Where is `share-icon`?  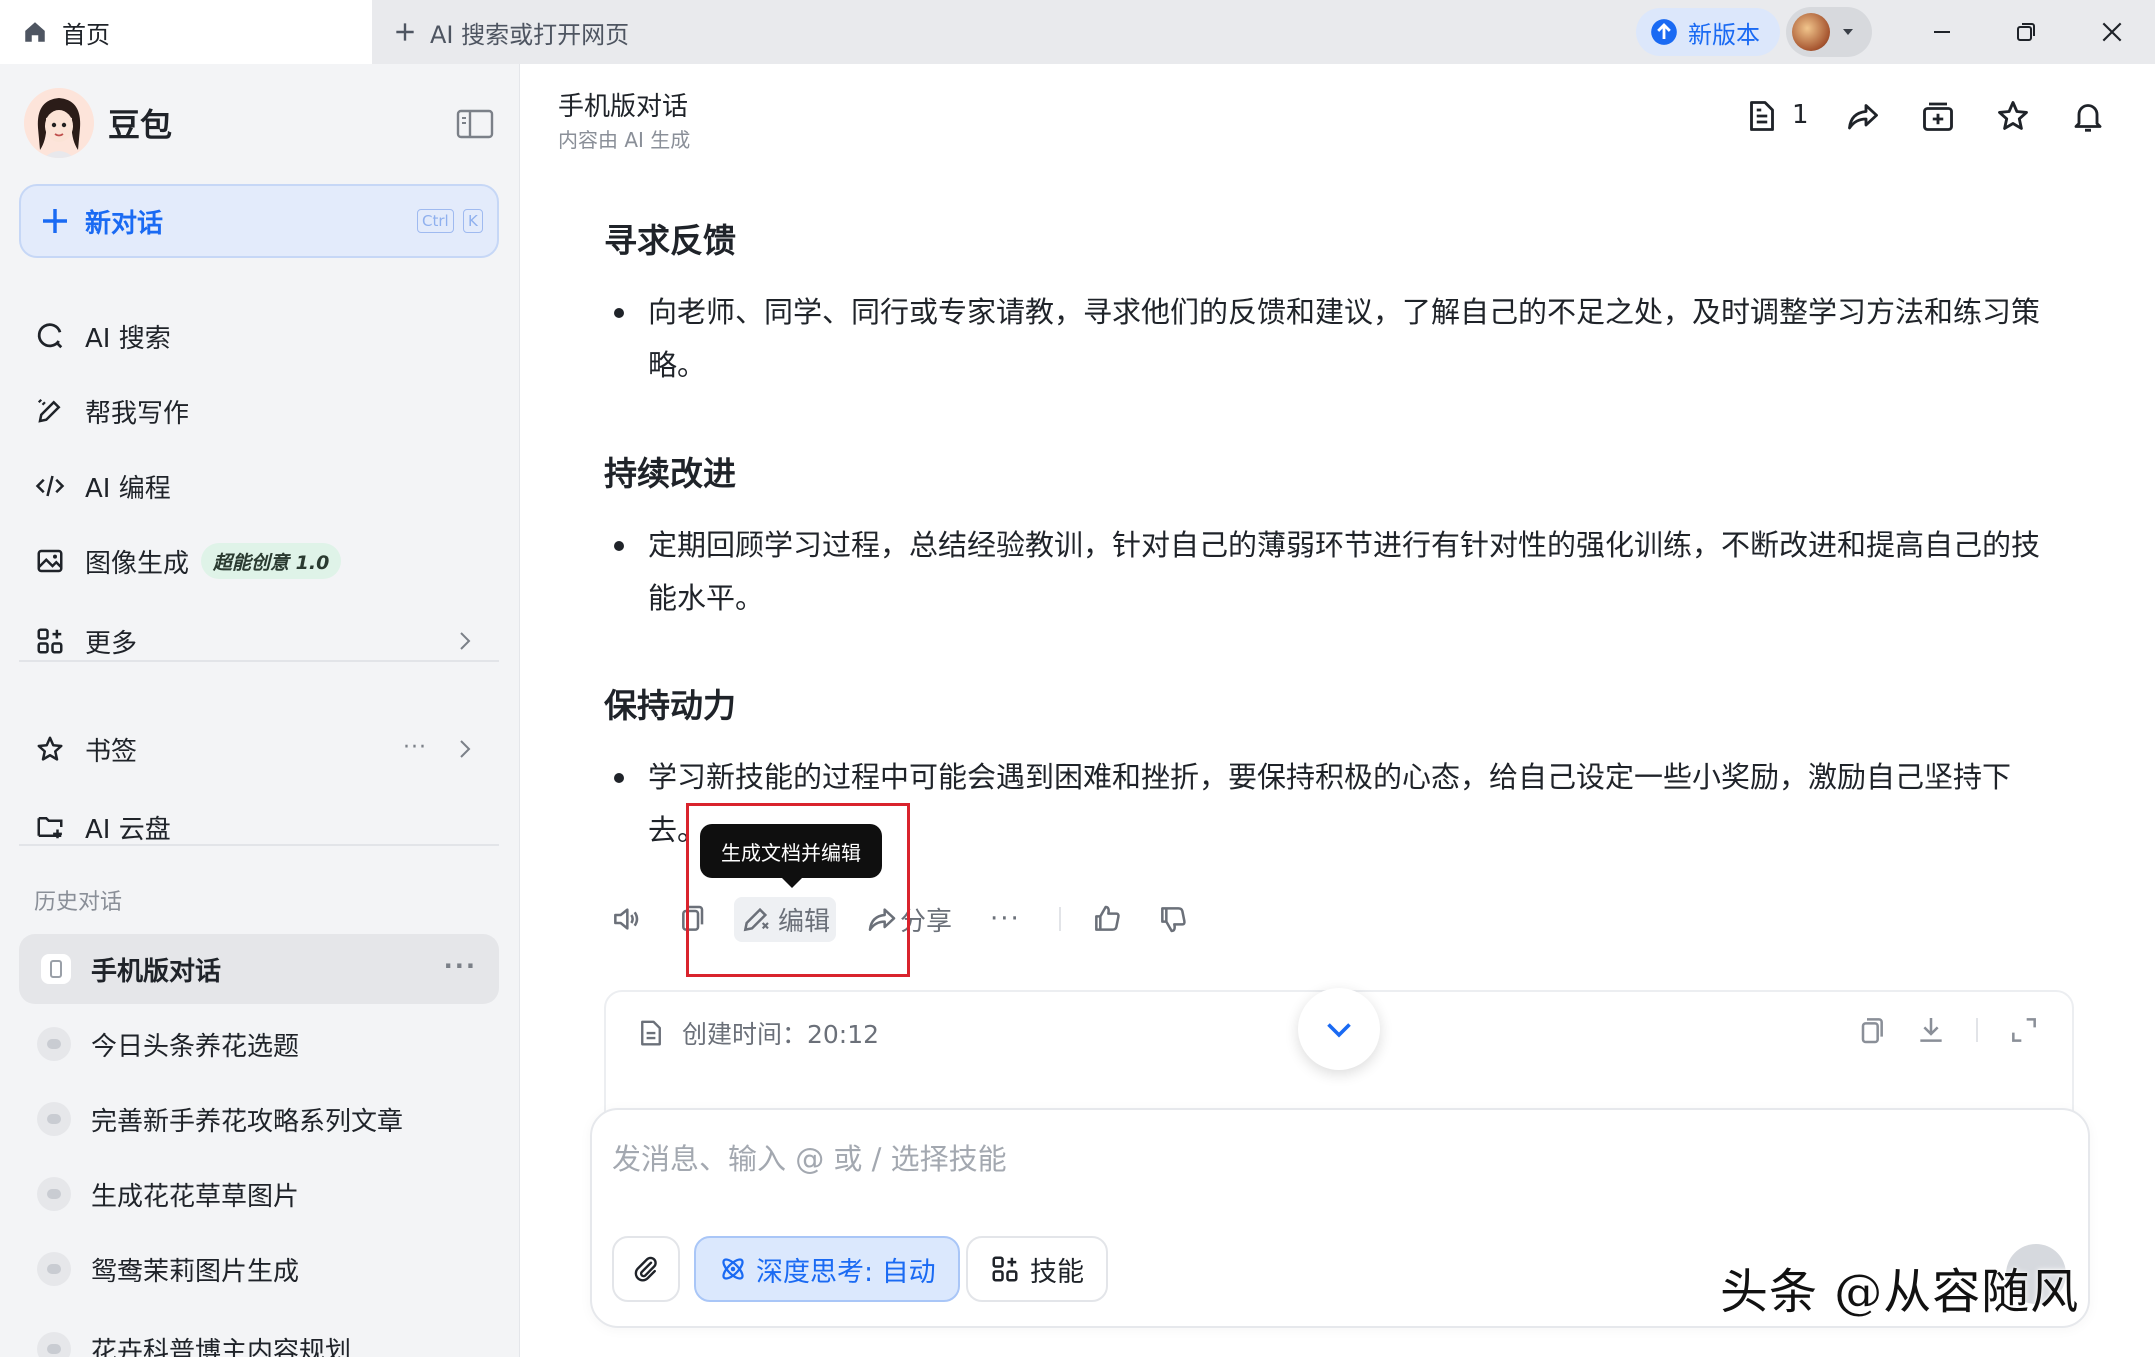
share-icon is located at coordinates (1863, 116).